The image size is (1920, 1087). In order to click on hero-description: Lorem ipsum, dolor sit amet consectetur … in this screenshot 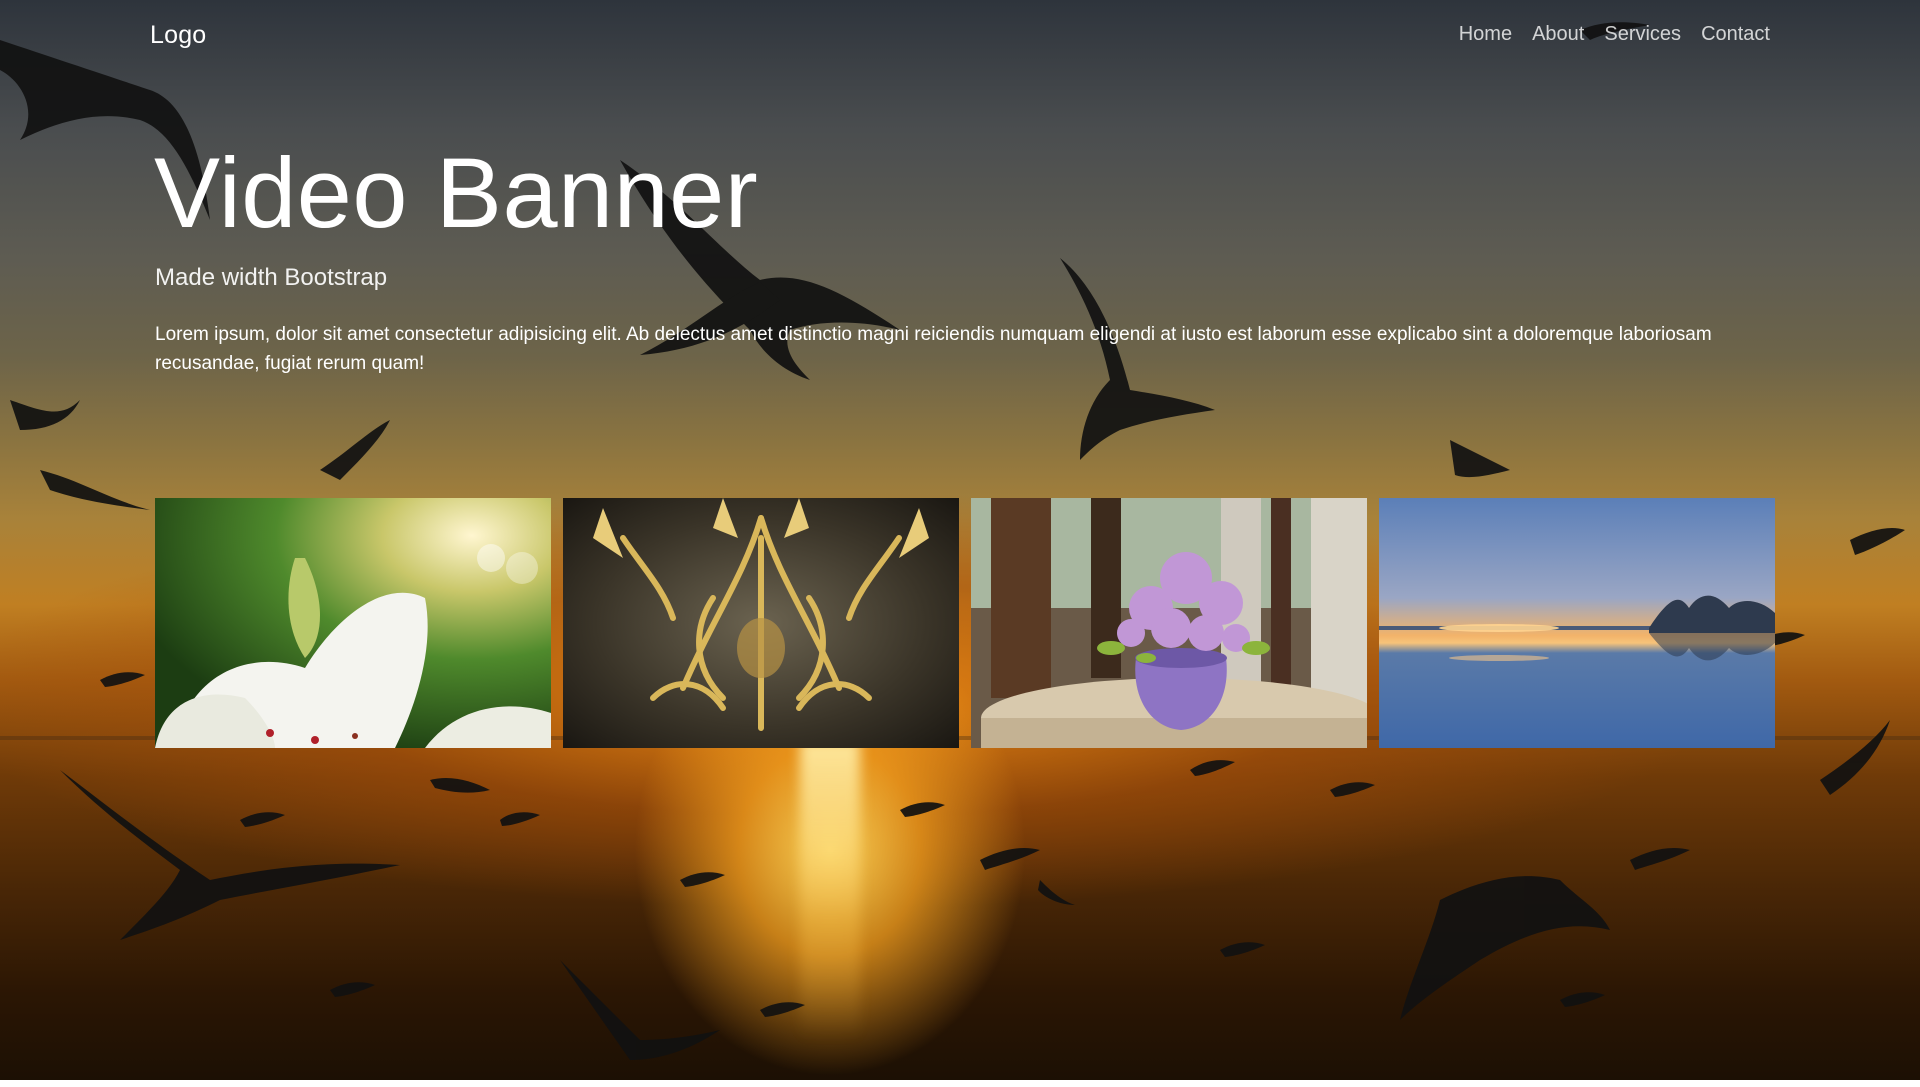, I will do `click(933, 349)`.